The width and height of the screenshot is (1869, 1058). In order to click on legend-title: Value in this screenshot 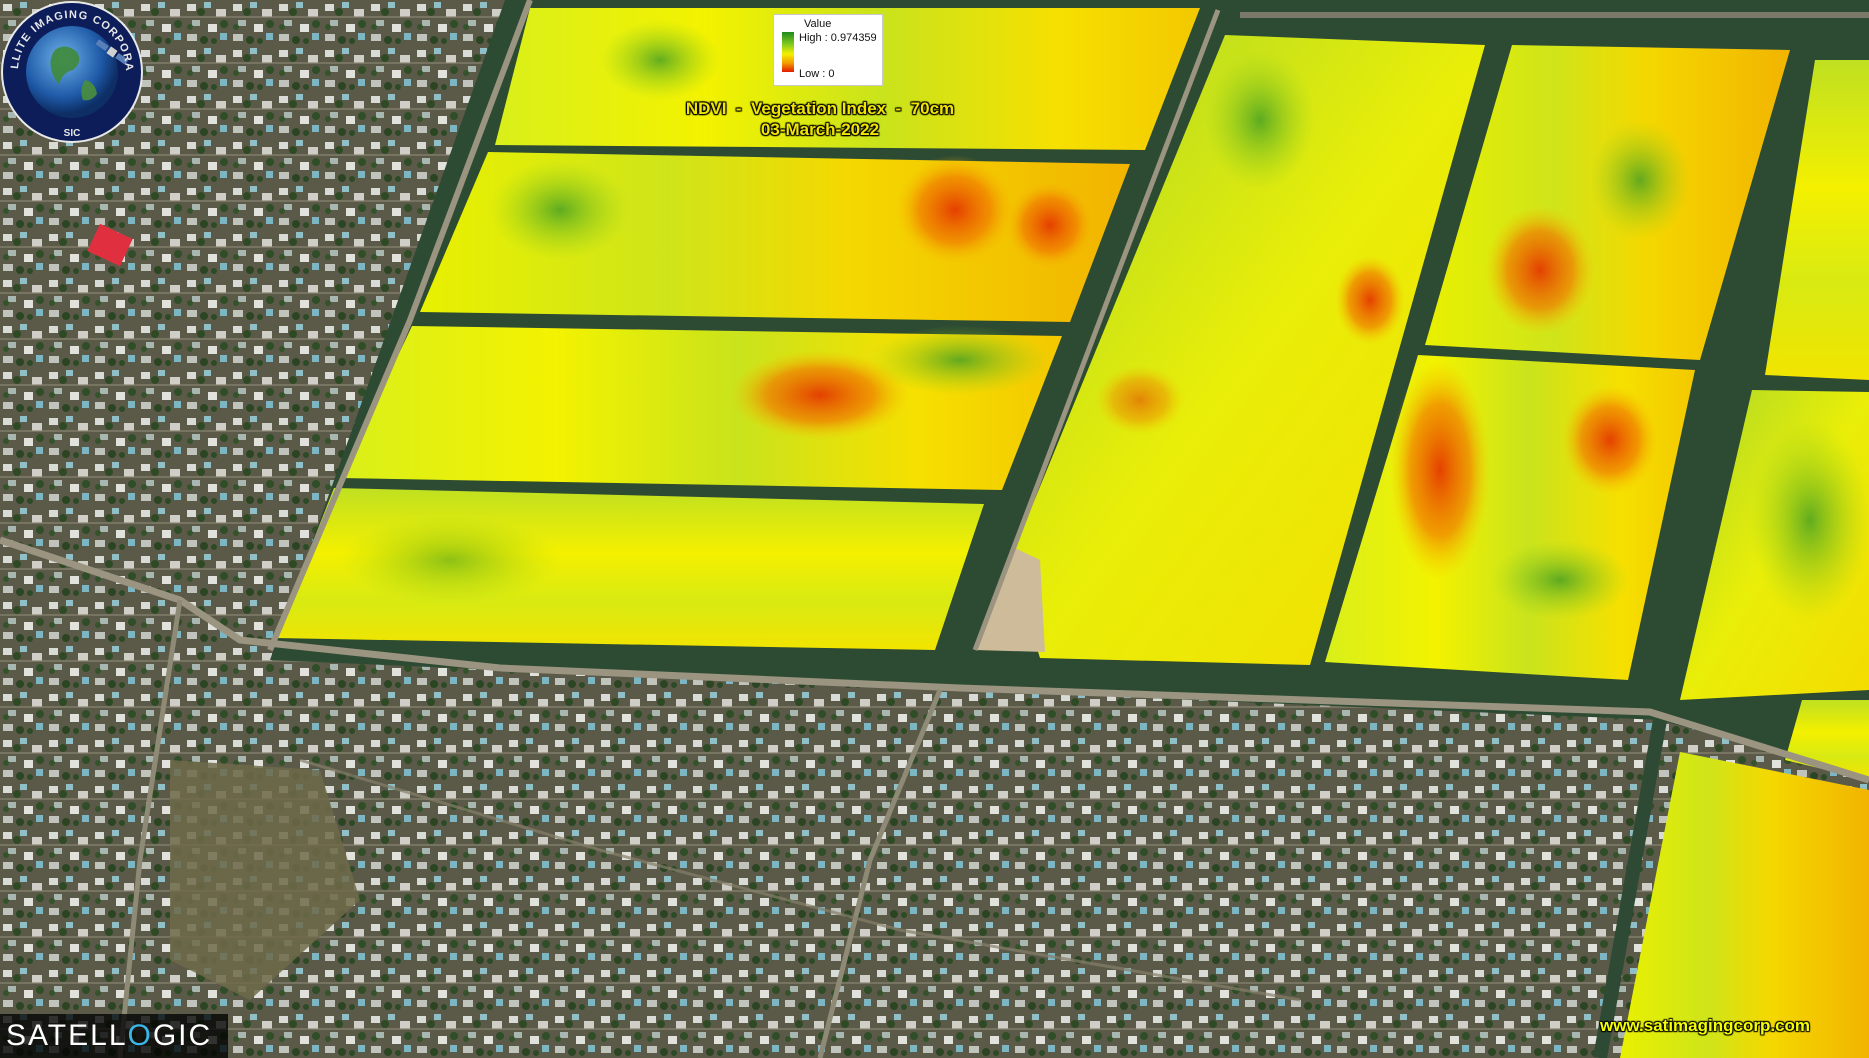, I will do `click(818, 24)`.